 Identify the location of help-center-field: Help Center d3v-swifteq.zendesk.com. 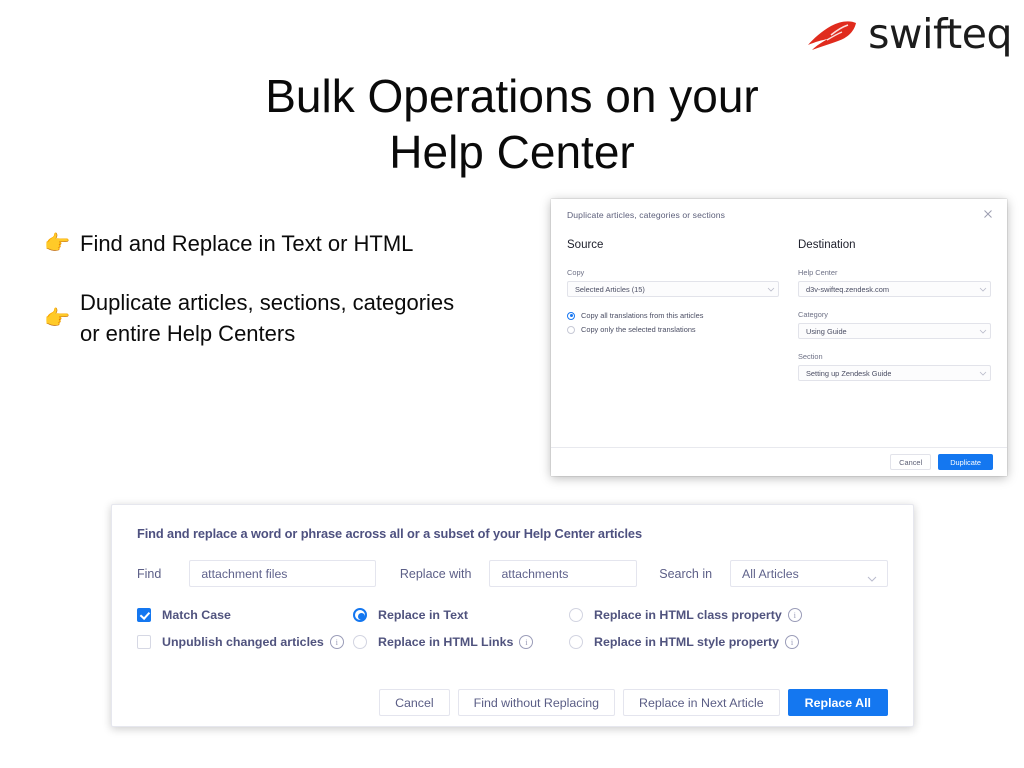
(894, 282).